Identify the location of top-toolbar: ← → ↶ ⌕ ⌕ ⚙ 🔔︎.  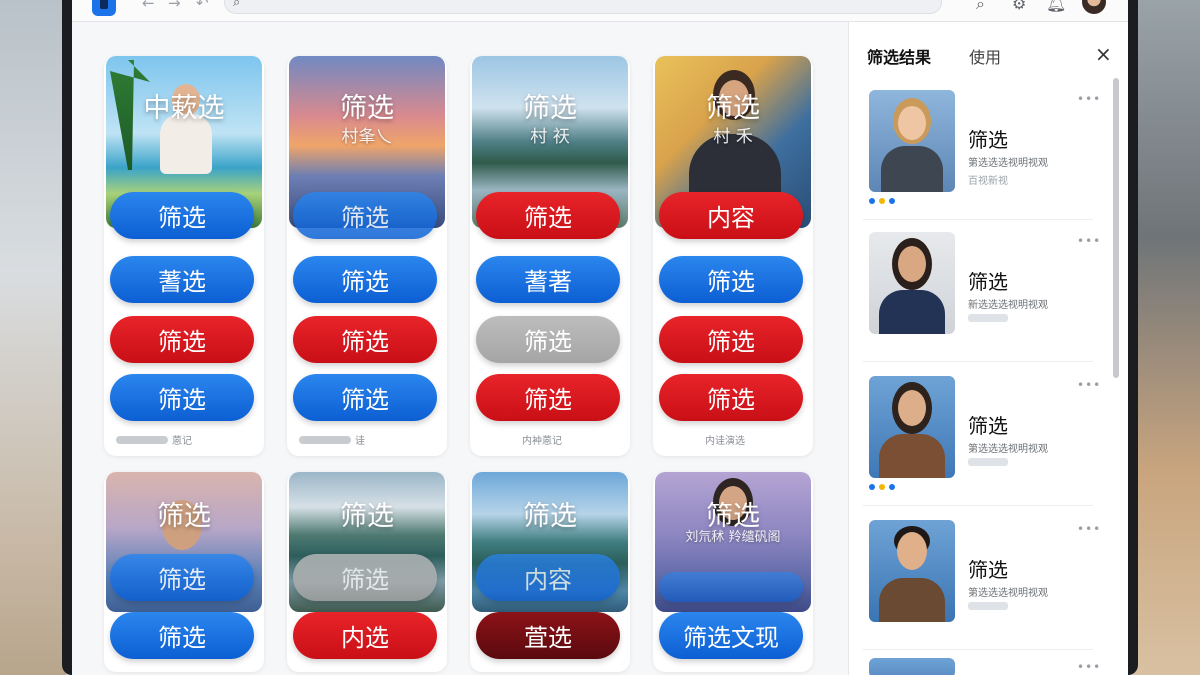
(600, 11).